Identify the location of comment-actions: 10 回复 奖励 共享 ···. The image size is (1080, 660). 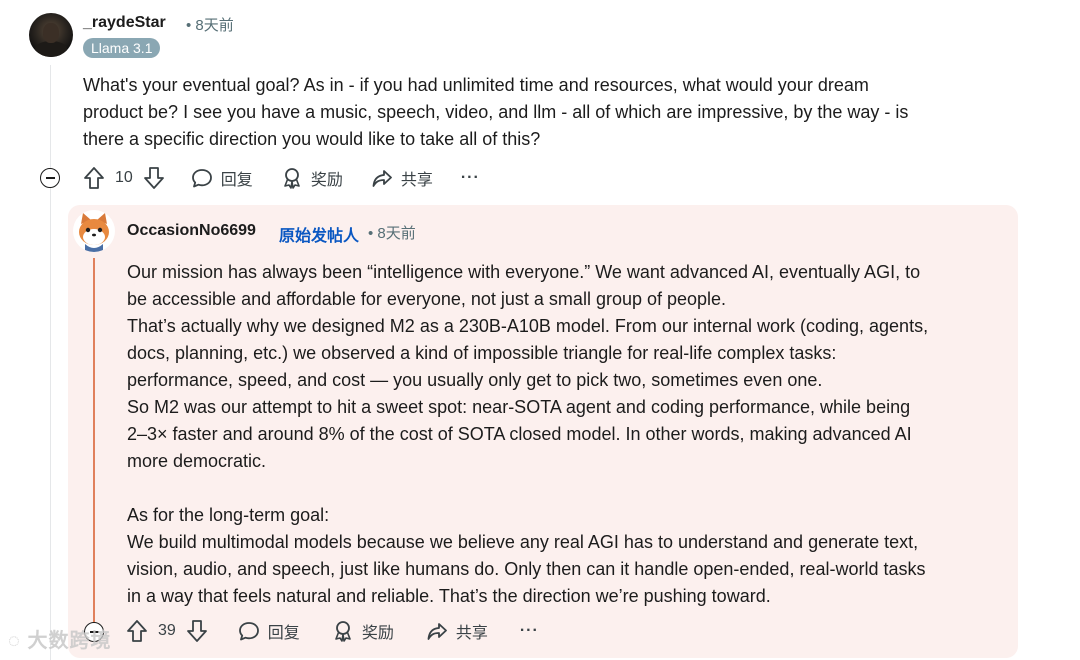
(295, 178).